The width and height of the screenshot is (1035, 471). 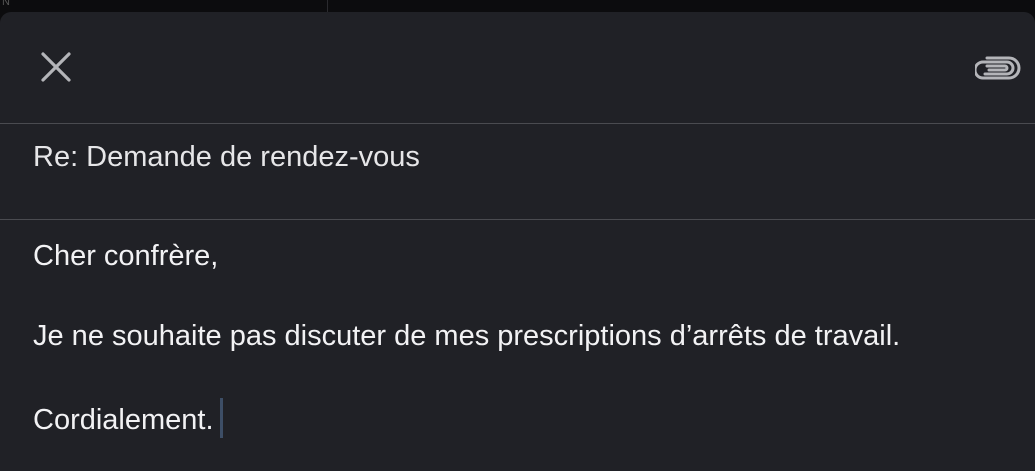 I want to click on body-closing-line: Cordialement., so click(x=128, y=418).